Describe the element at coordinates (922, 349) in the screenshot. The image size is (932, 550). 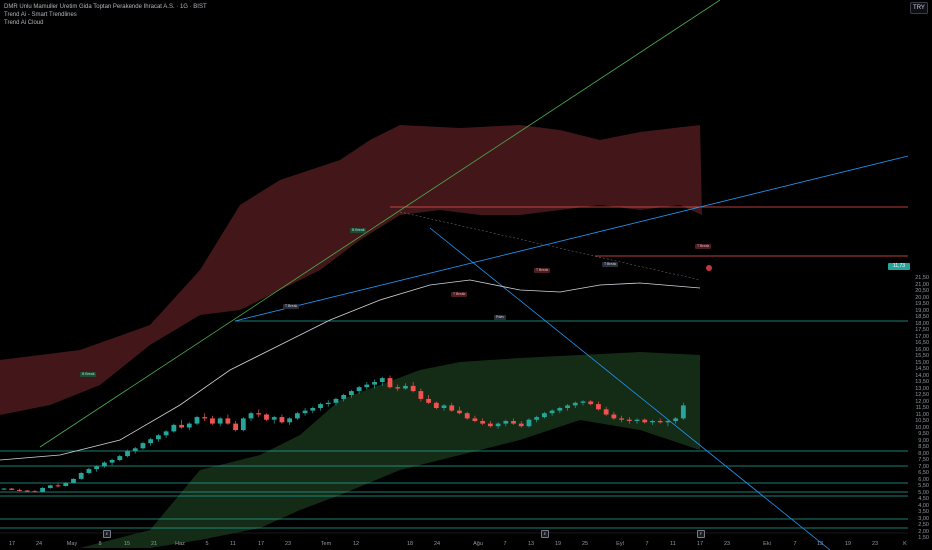
I see `price-tick-label: 16,00` at that location.